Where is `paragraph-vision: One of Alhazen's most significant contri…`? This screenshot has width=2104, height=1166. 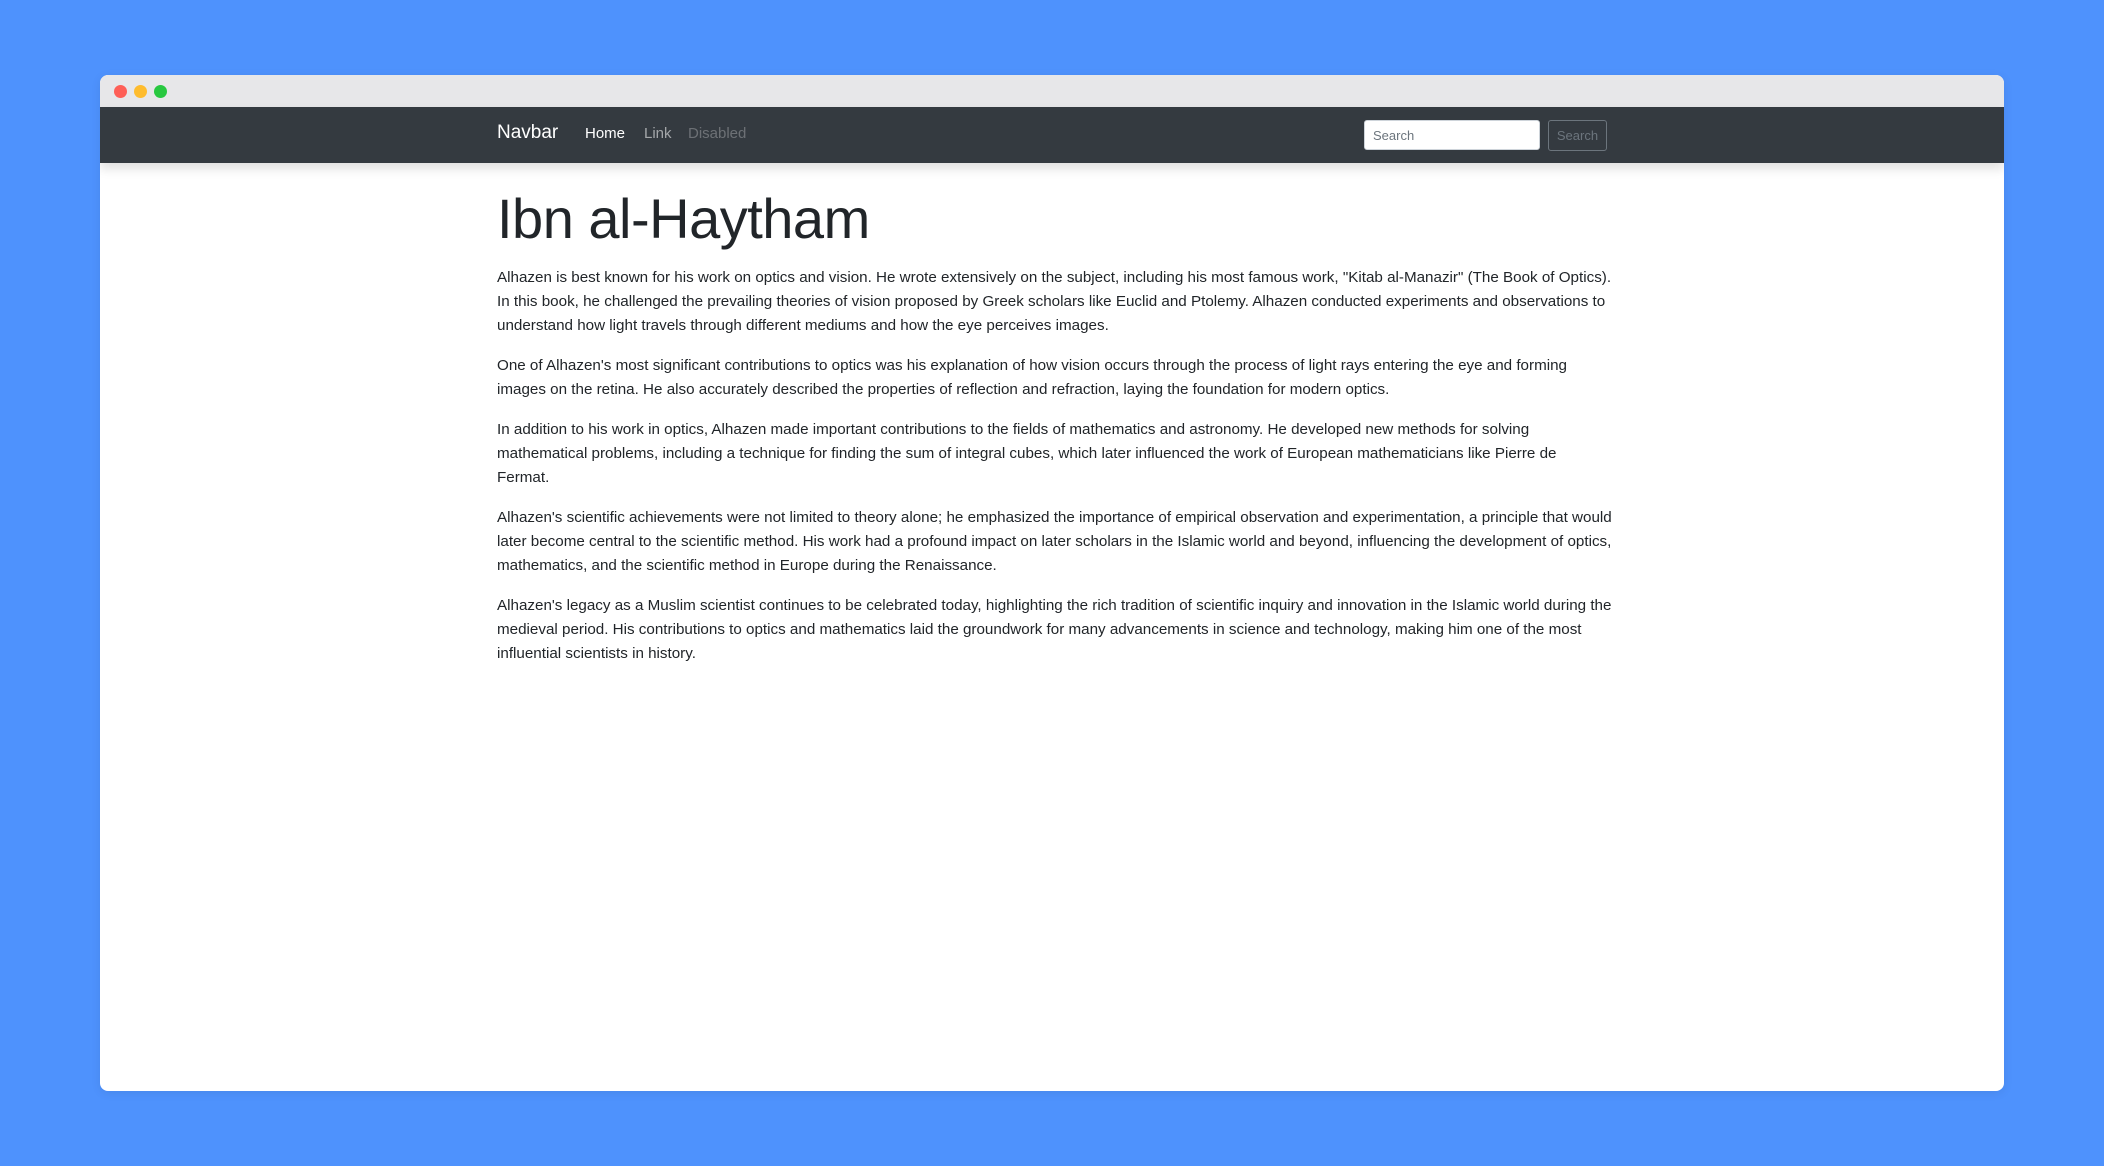
paragraph-vision: One of Alhazen's most significant contri… is located at coordinates (1032, 378).